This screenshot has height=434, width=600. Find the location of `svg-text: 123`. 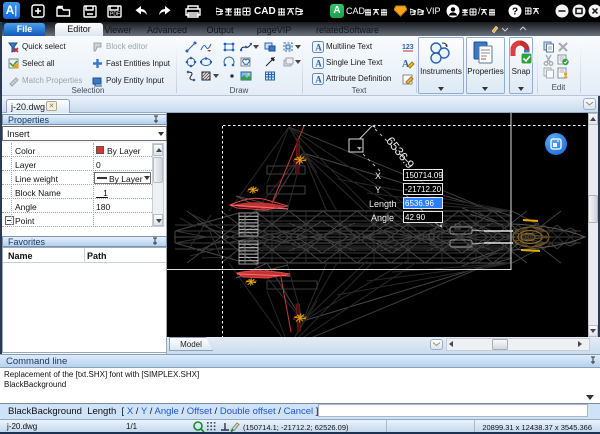

svg-text: 123 is located at coordinates (408, 47).